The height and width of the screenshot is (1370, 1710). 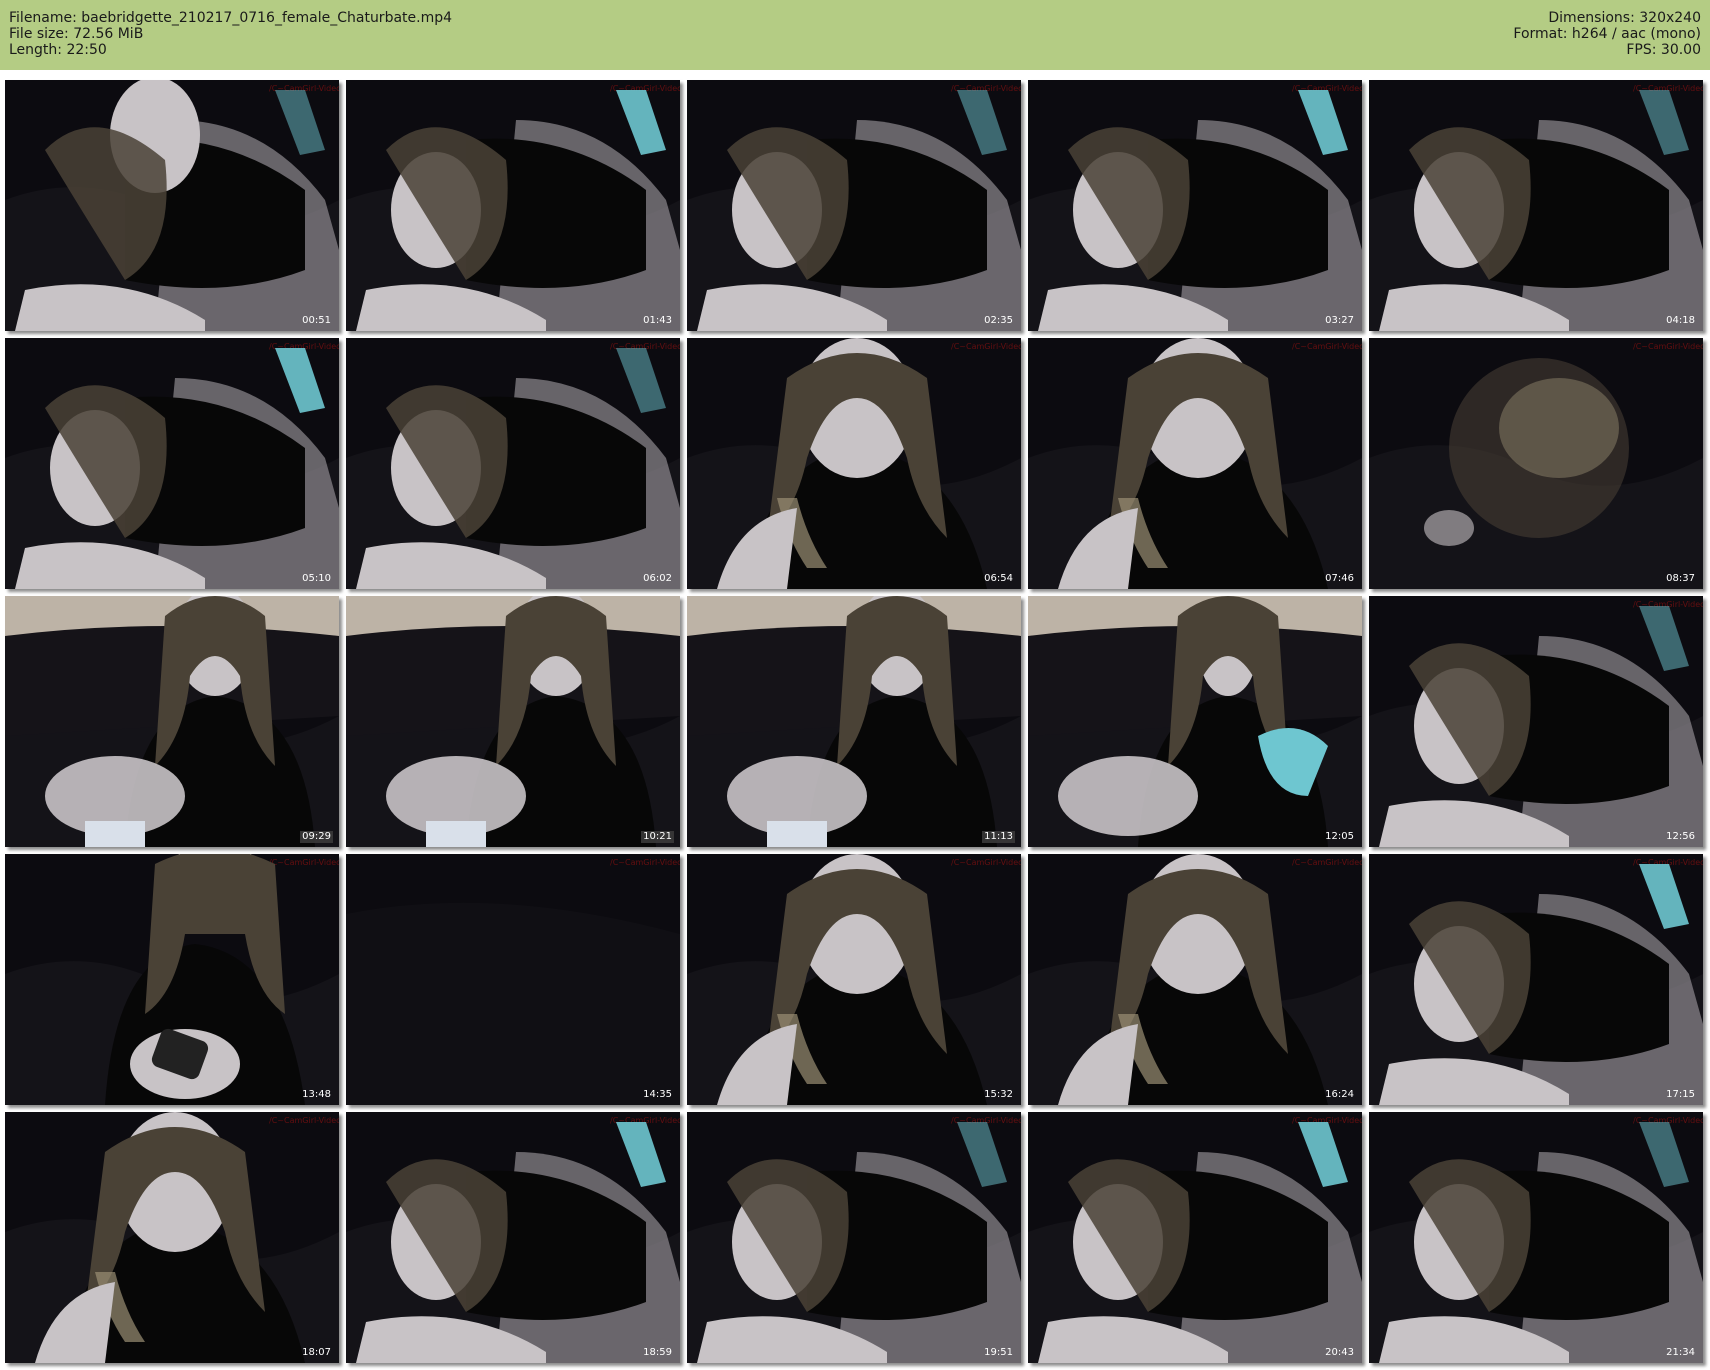 I want to click on thumbnail-frame: /C~CamGirl-Videos.Org12:05, so click(x=1195, y=721).